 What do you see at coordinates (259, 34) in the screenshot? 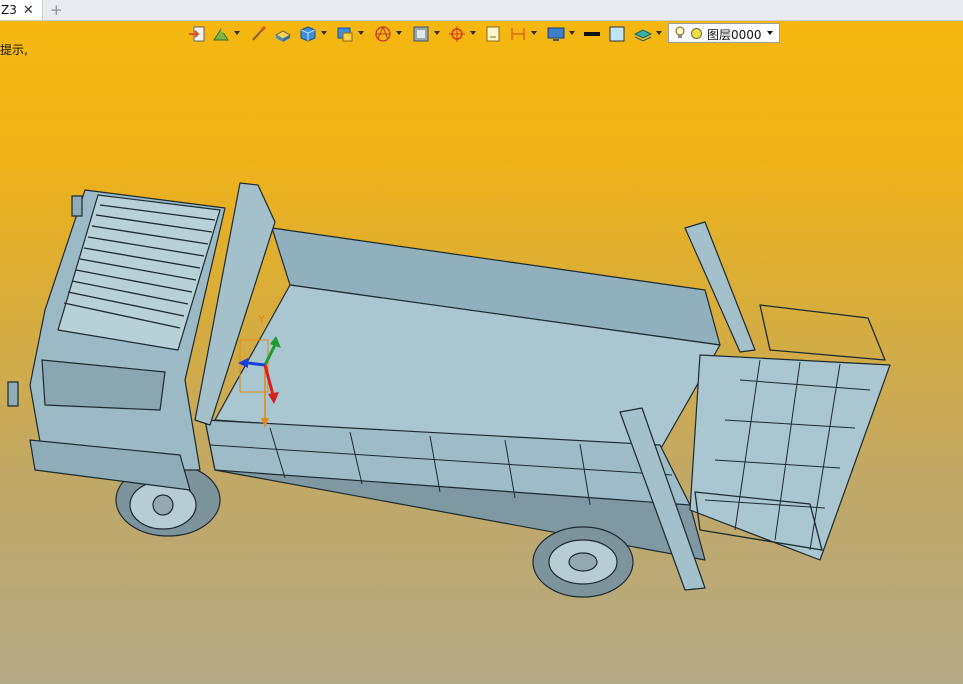
I see `brush-icon` at bounding box center [259, 34].